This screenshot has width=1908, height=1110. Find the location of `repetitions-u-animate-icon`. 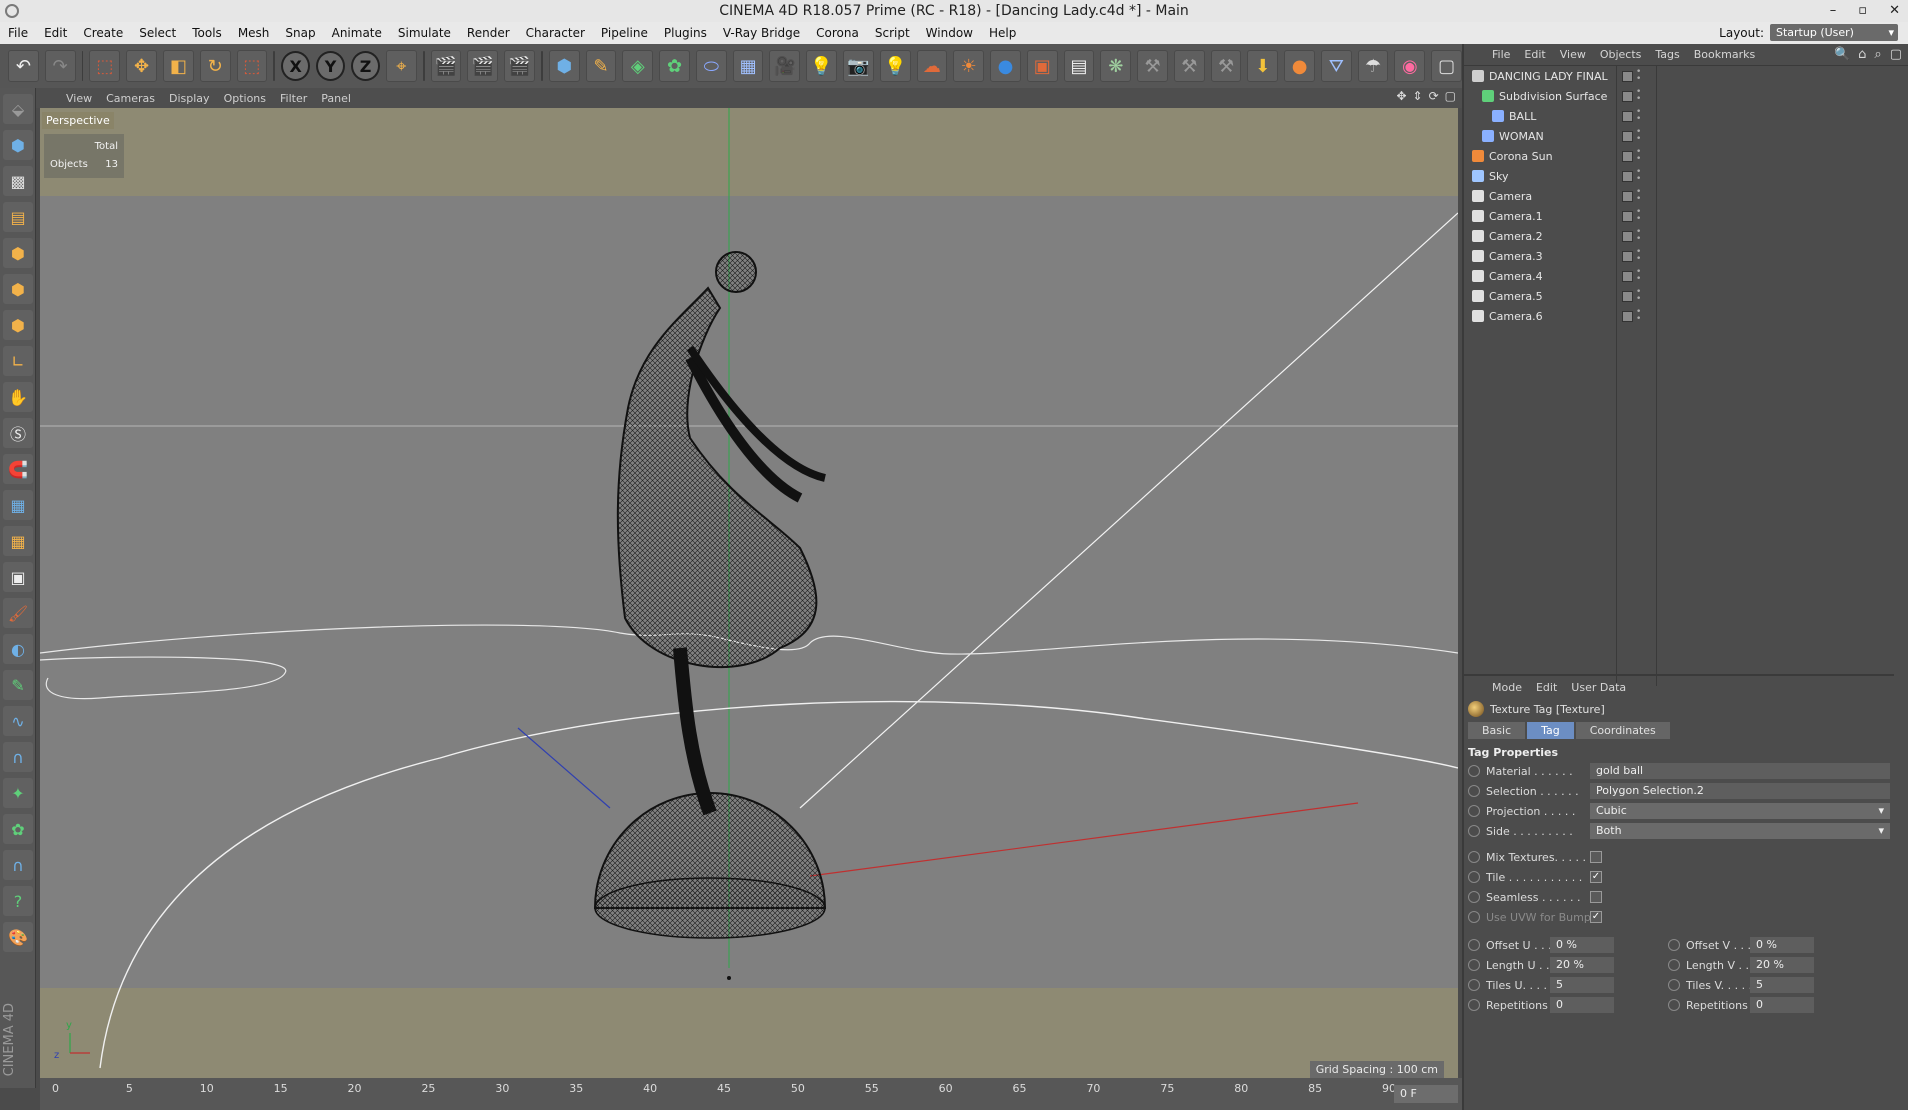

repetitions-u-animate-icon is located at coordinates (1474, 1005).